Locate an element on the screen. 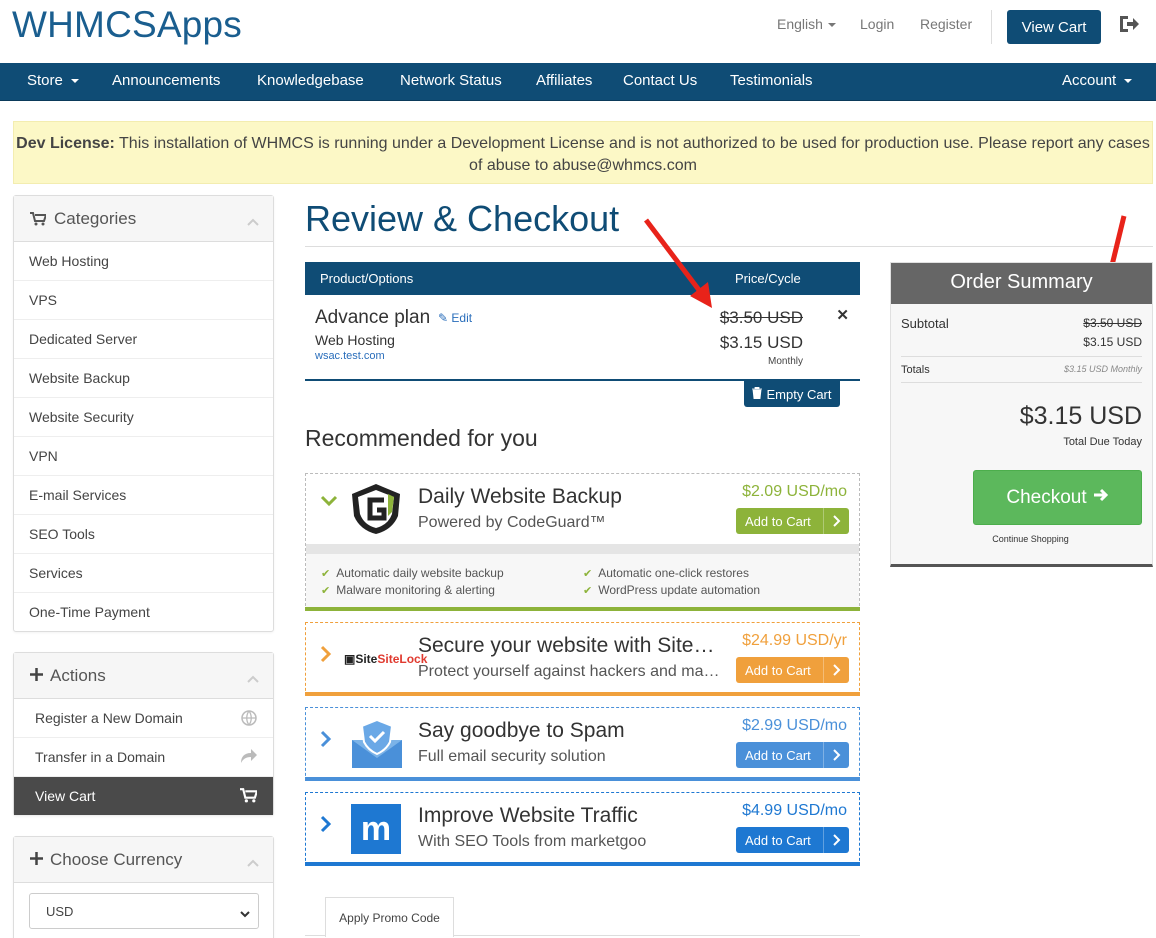 This screenshot has height=938, width=1156. remove-icon: ✕ is located at coordinates (842, 315).